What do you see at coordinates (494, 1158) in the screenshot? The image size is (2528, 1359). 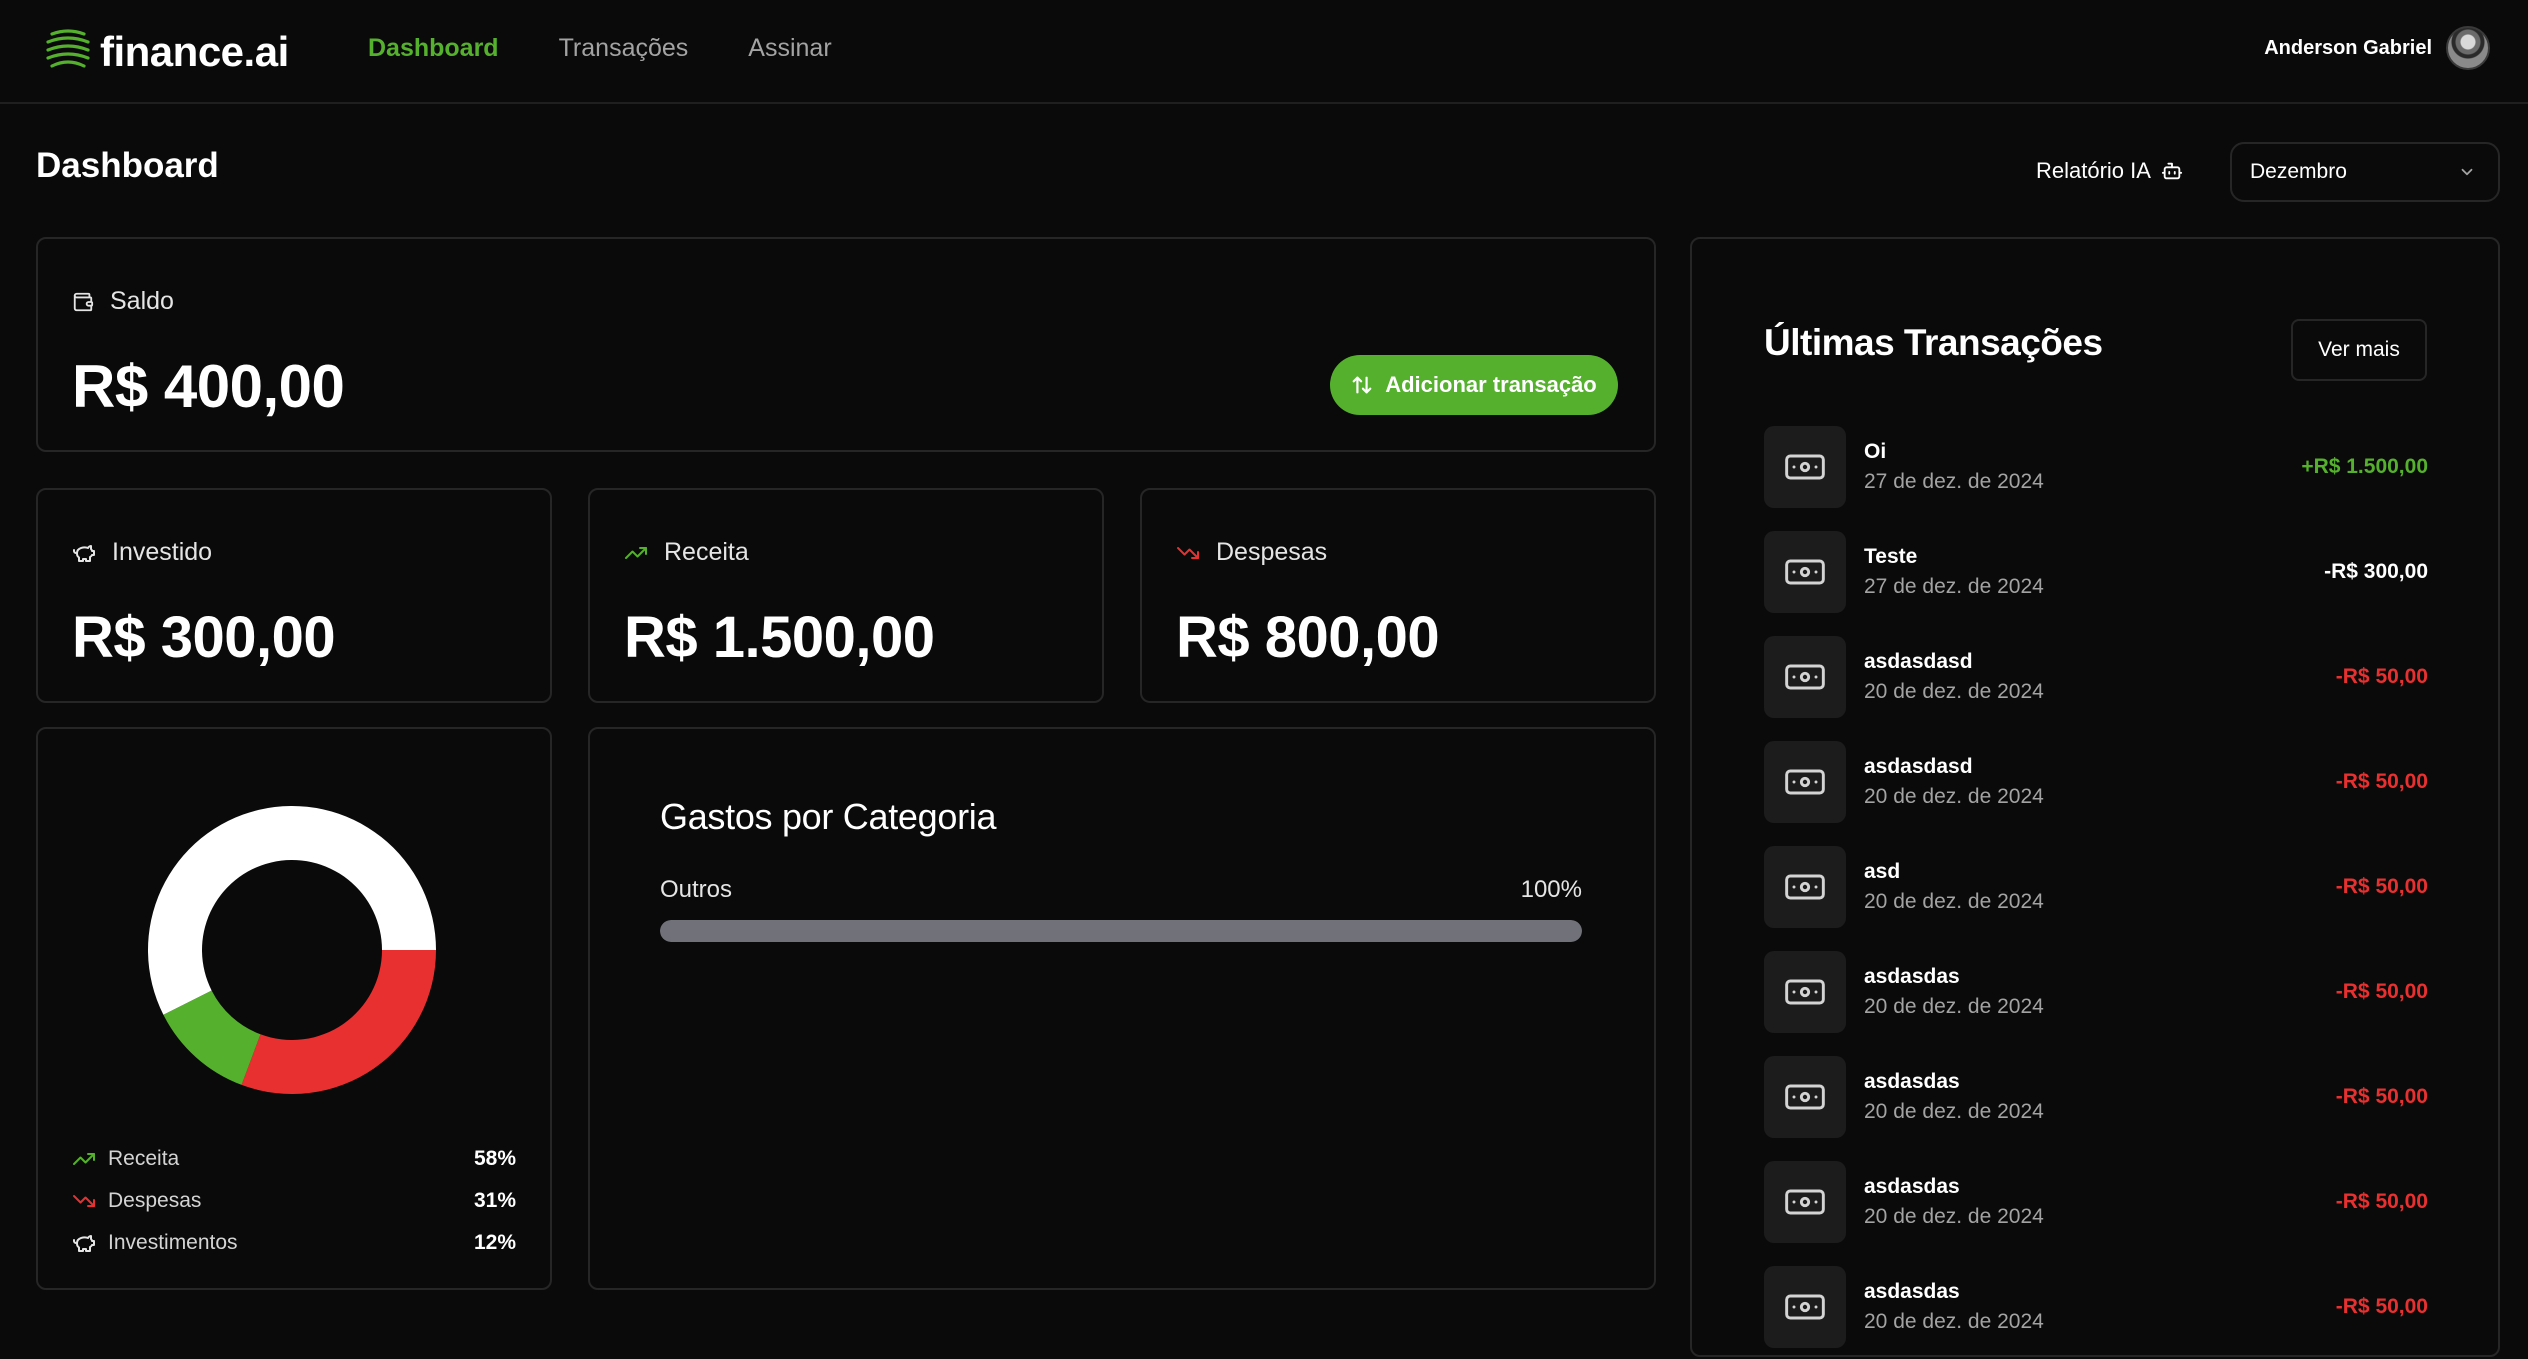 I see `legend-pct: 58%` at bounding box center [494, 1158].